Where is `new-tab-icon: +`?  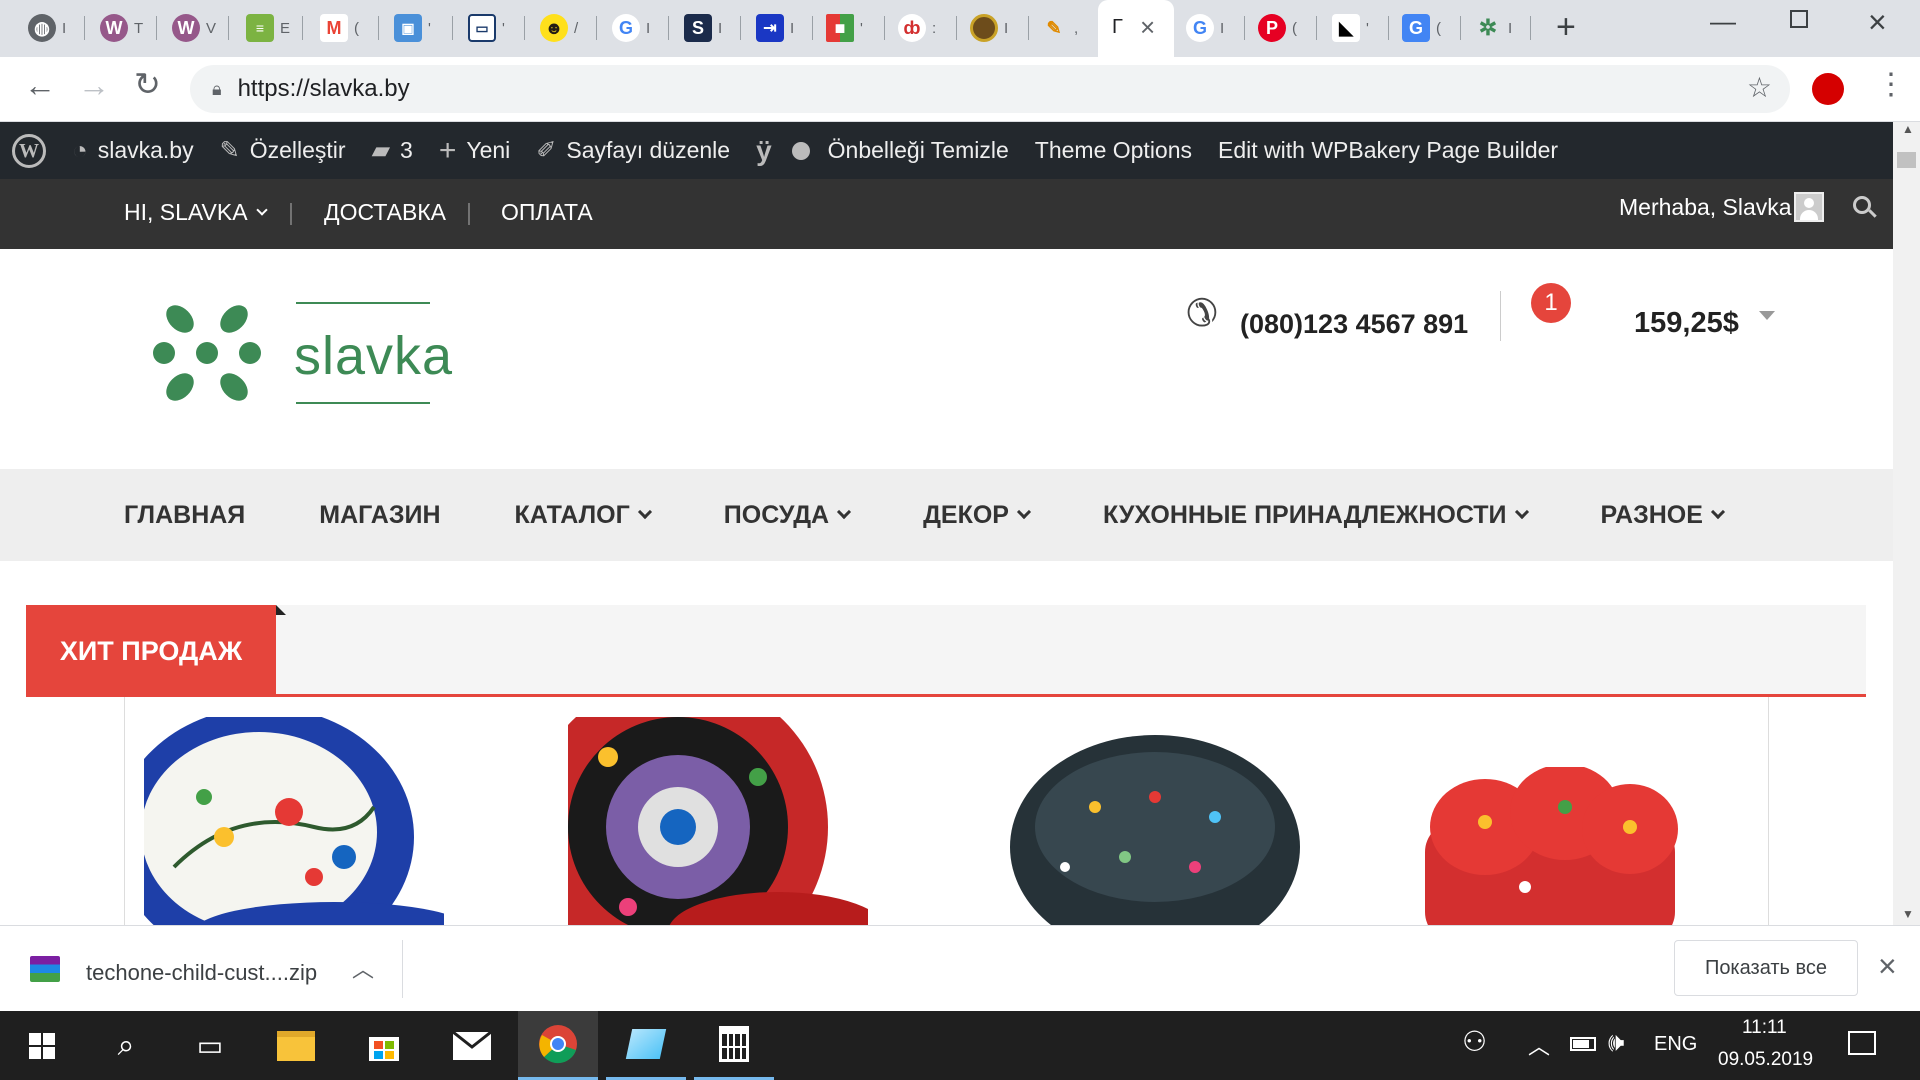
new-tab-icon: + is located at coordinates (1566, 27).